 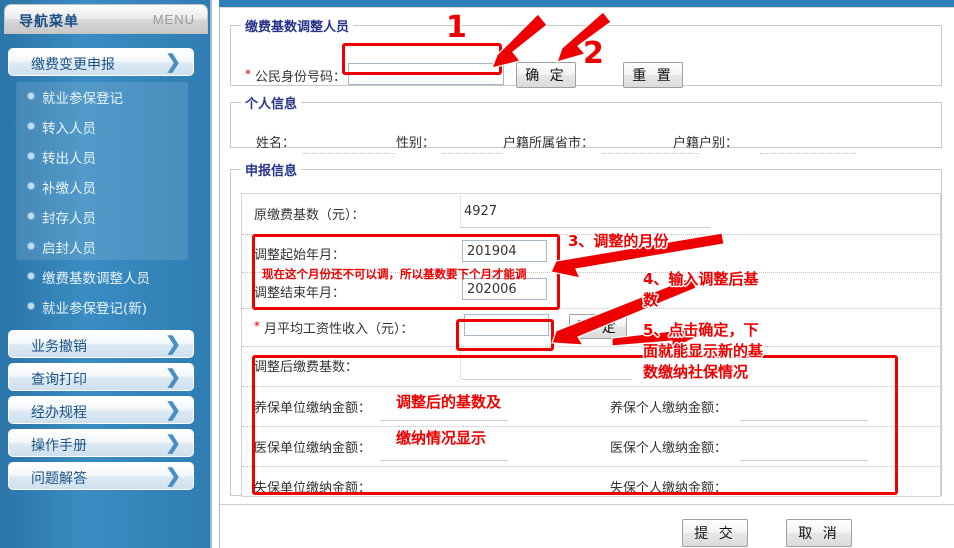 I want to click on sidebar-nav-payment-change: 缴费变更申报 ❯, so click(x=101, y=62).